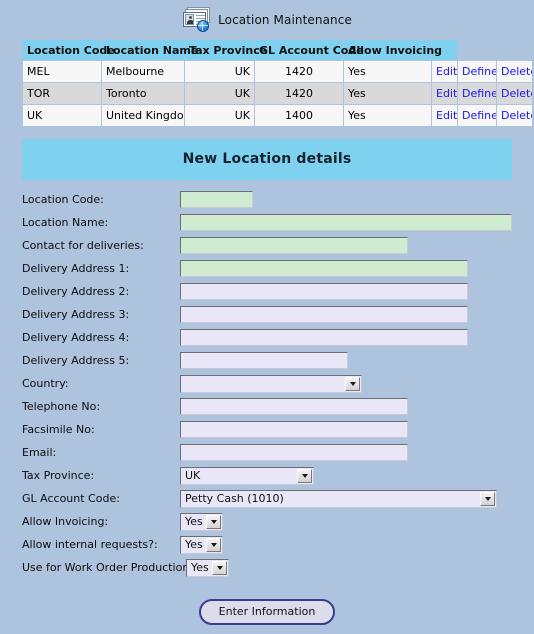  Describe the element at coordinates (324, 268) in the screenshot. I see `delivery-address-1-input` at that location.